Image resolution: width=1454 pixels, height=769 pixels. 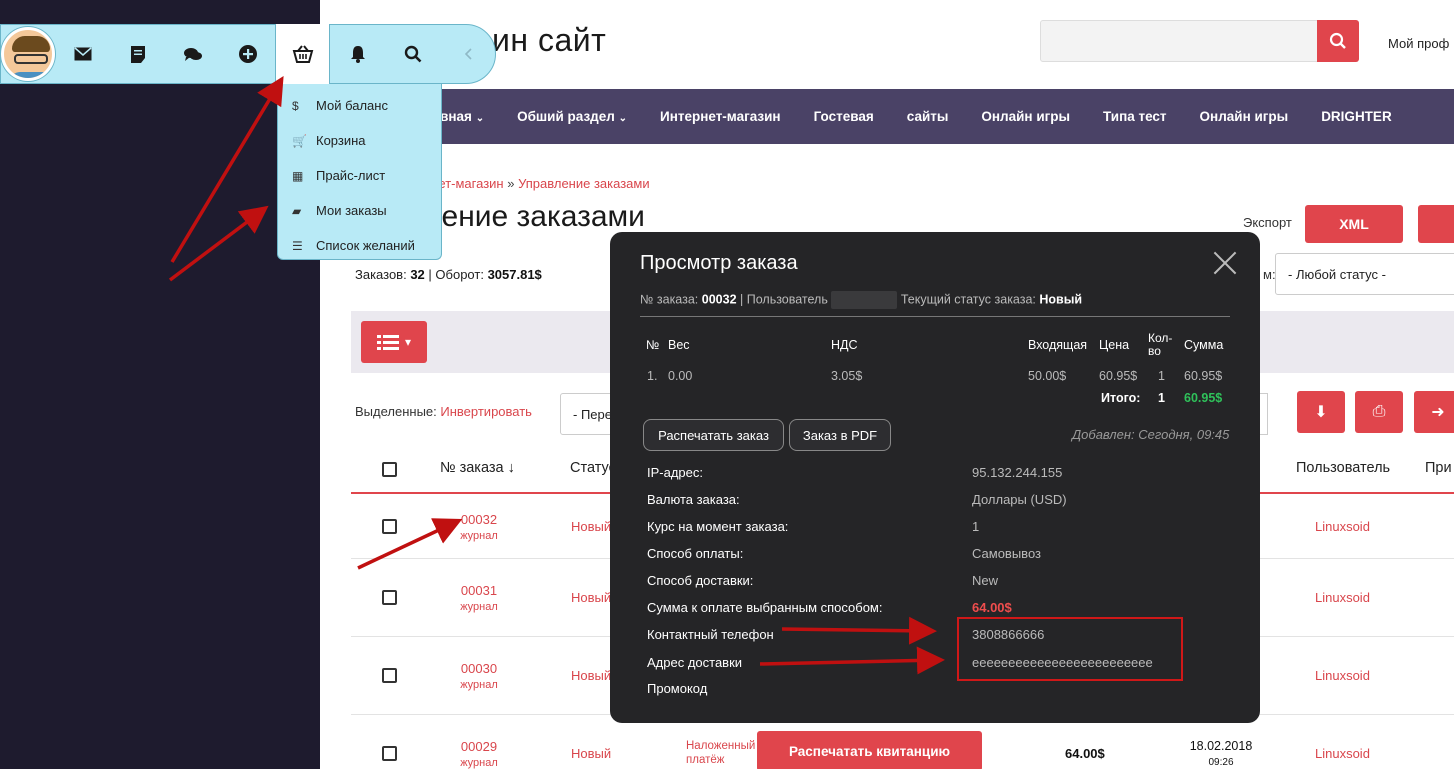 I want to click on list-menu-button: ▾, so click(x=394, y=342).